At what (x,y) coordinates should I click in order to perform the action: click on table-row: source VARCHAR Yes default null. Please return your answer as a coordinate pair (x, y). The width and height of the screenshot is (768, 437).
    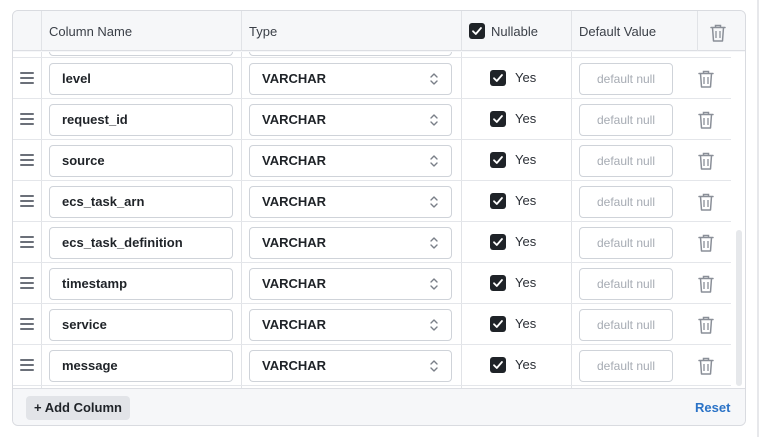
    Looking at the image, I should click on (372, 160).